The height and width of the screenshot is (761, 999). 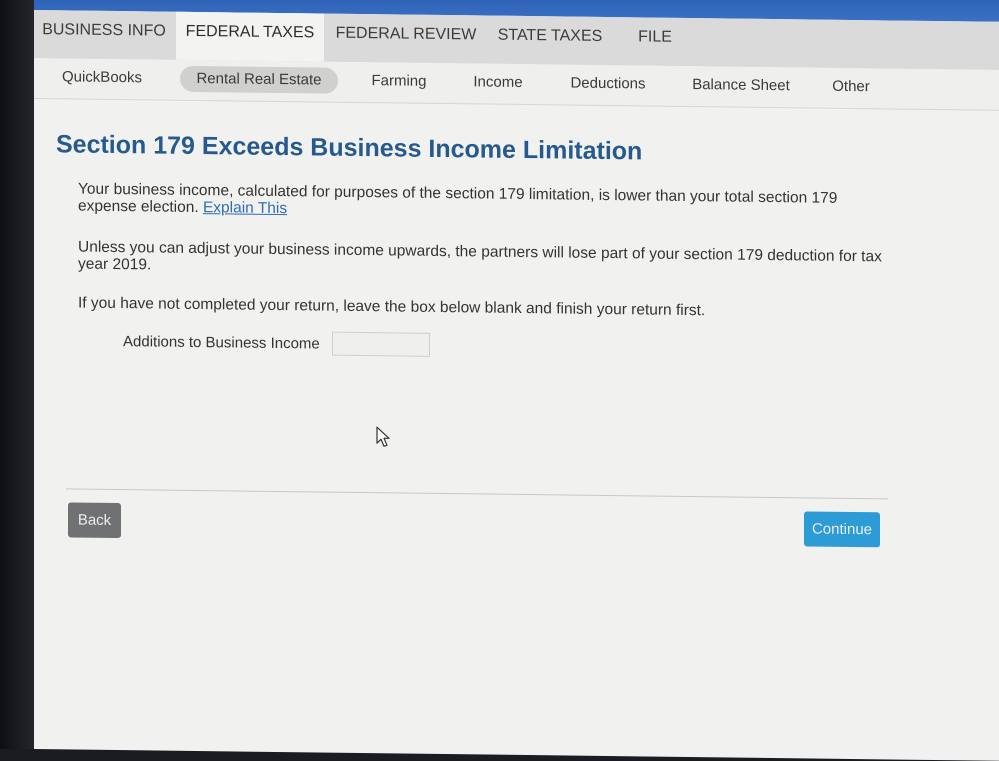 What do you see at coordinates (102, 77) in the screenshot?
I see `subtab-quickbooks: QuickBooks` at bounding box center [102, 77].